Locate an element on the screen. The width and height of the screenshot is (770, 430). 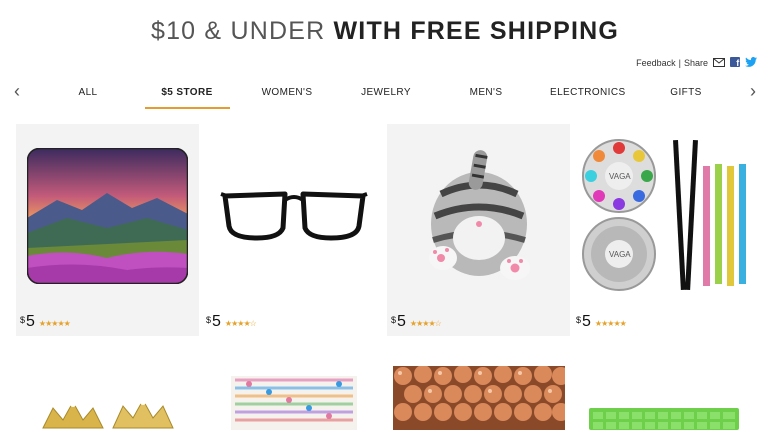
nail-art-kit-image: VAGA VAGA is located at coordinates (663, 214).